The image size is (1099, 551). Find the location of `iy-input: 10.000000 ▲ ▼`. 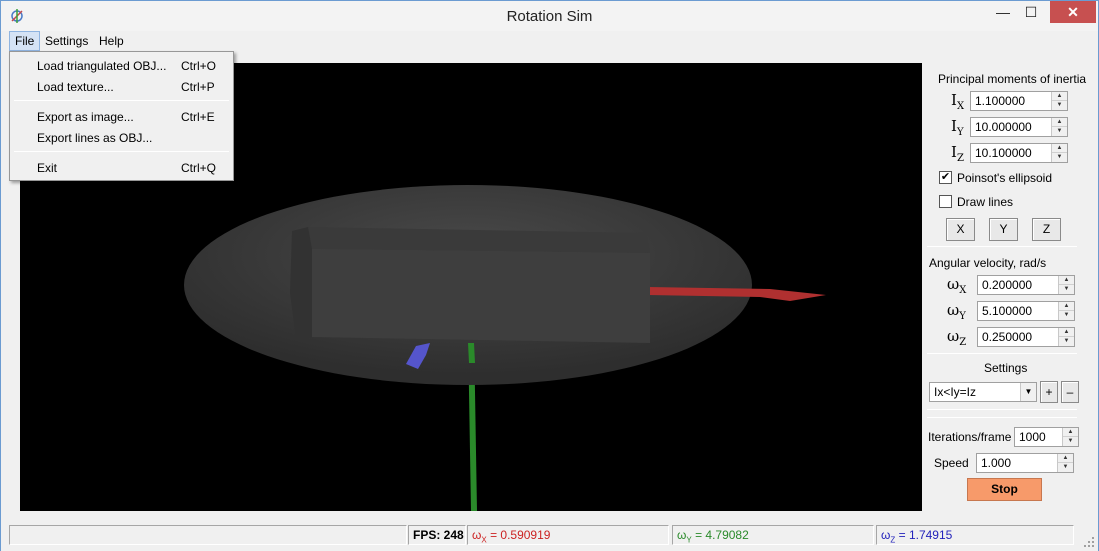

iy-input: 10.000000 ▲ ▼ is located at coordinates (1019, 127).